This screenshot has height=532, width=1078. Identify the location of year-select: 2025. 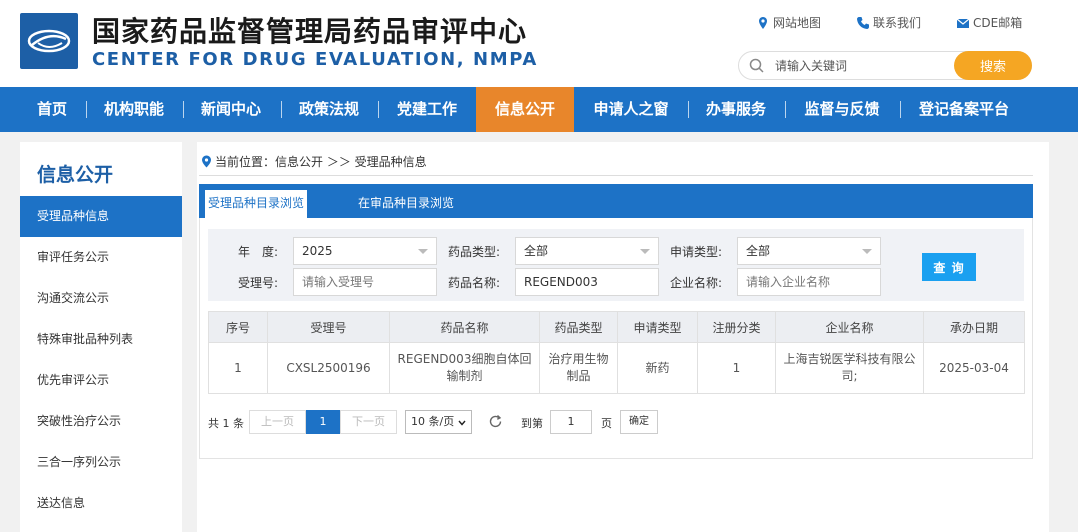
(365, 251).